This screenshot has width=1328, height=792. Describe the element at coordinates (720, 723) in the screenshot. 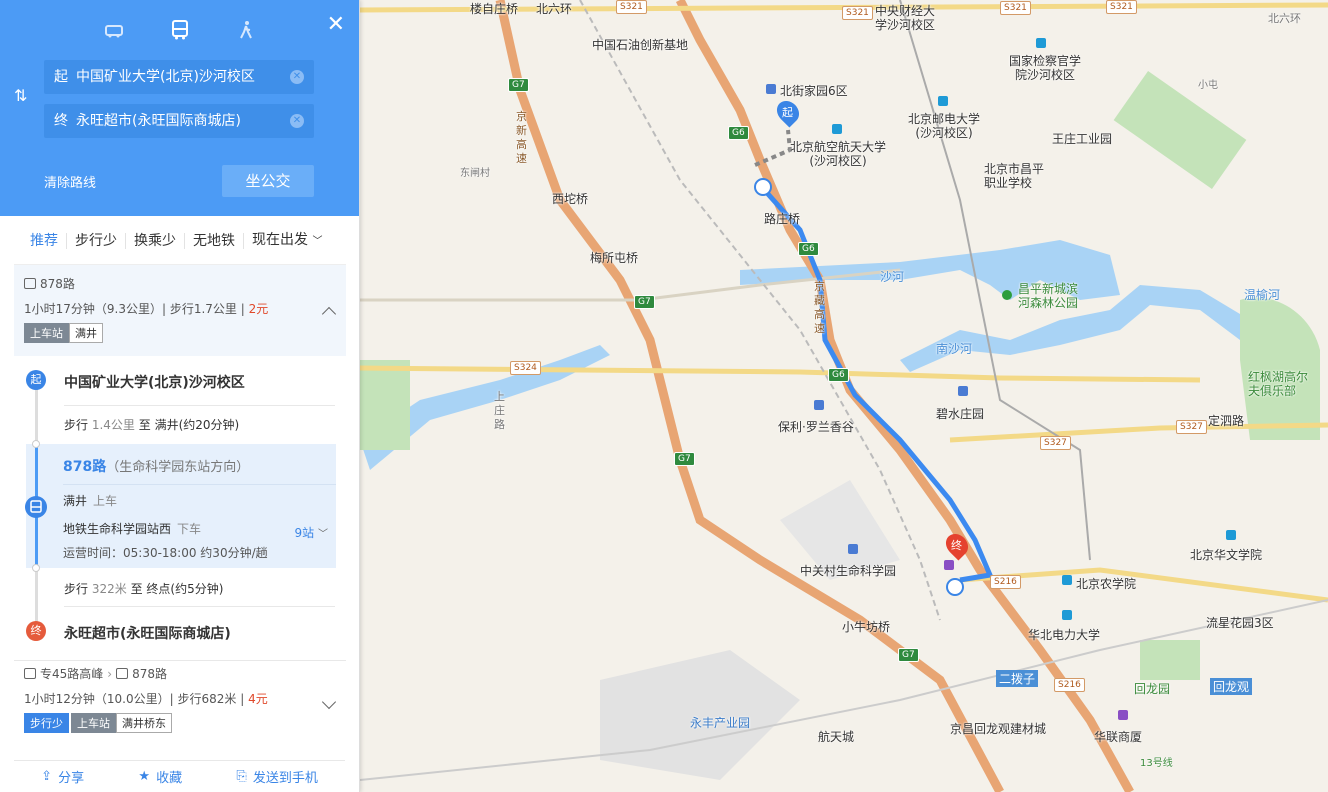

I see `map-label: 永丰产业园` at that location.